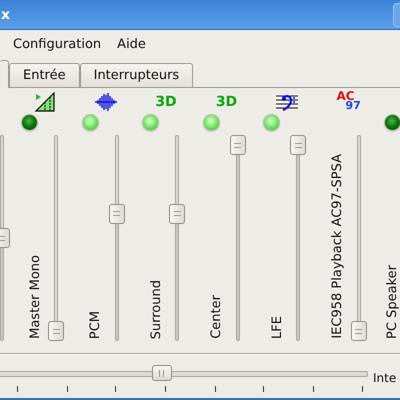 The height and width of the screenshot is (400, 400). I want to click on channel-label: Center, so click(216, 317).